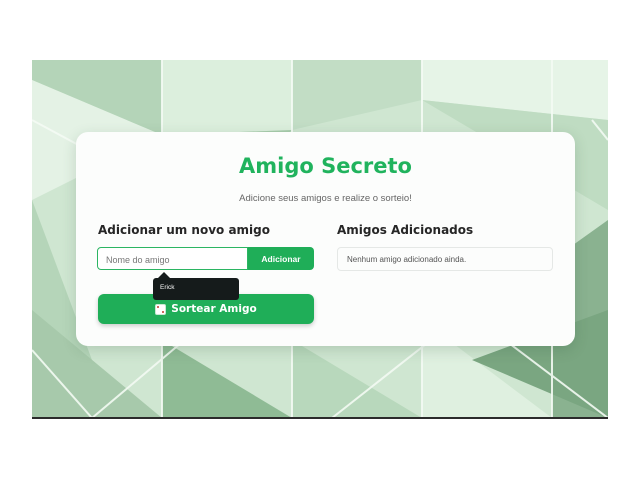 The image size is (640, 480). Describe the element at coordinates (407, 259) in the screenshot. I see `empty-list-message: Nenhum amigo adicionado ainda.` at that location.